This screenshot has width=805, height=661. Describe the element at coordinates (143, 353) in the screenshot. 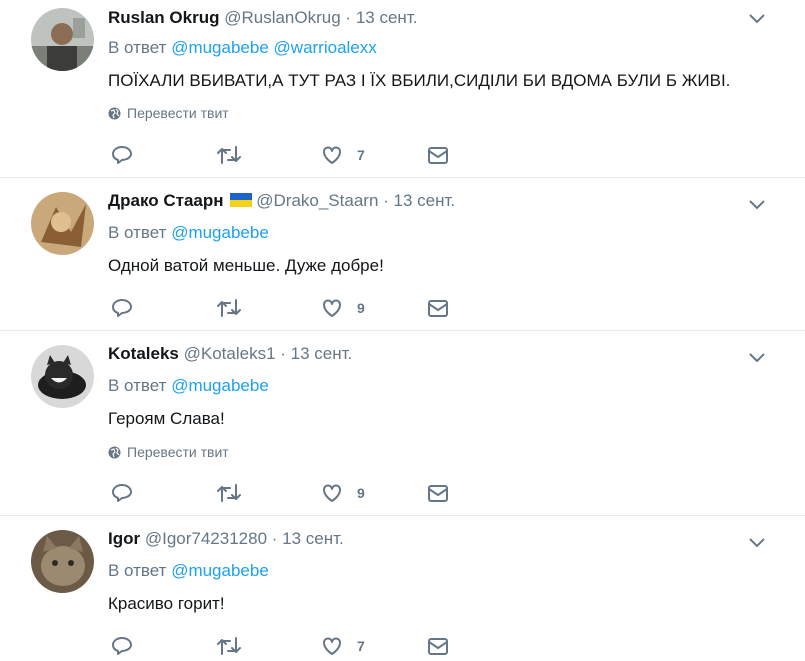

I see `display-name: Kotaleks` at that location.